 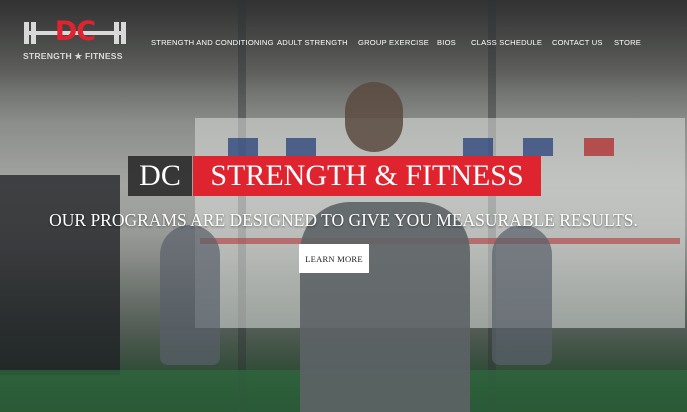 What do you see at coordinates (506, 42) in the screenshot?
I see `nav-class-schedule: CLASS SCHEDULE` at bounding box center [506, 42].